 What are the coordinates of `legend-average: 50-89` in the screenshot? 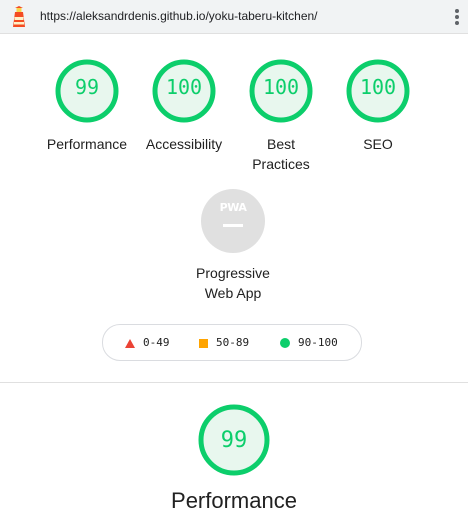 It's located at (224, 342).